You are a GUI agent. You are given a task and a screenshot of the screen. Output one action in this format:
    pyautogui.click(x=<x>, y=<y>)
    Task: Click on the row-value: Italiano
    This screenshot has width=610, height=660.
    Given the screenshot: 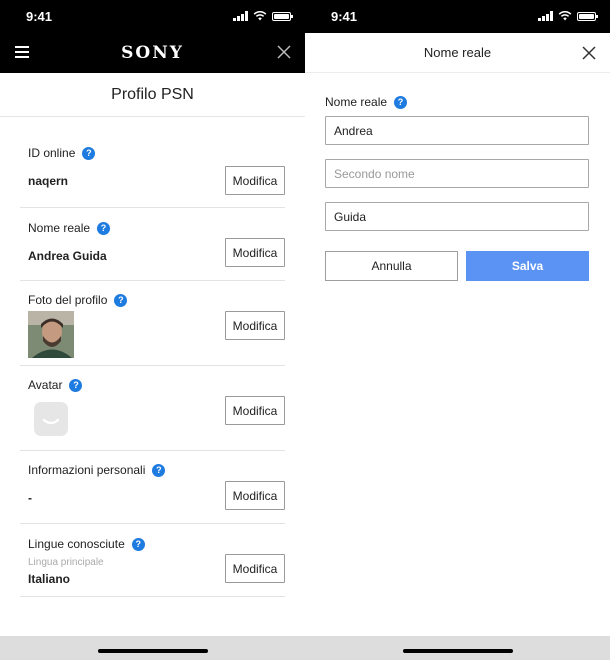 What is the action you would take?
    pyautogui.click(x=49, y=579)
    